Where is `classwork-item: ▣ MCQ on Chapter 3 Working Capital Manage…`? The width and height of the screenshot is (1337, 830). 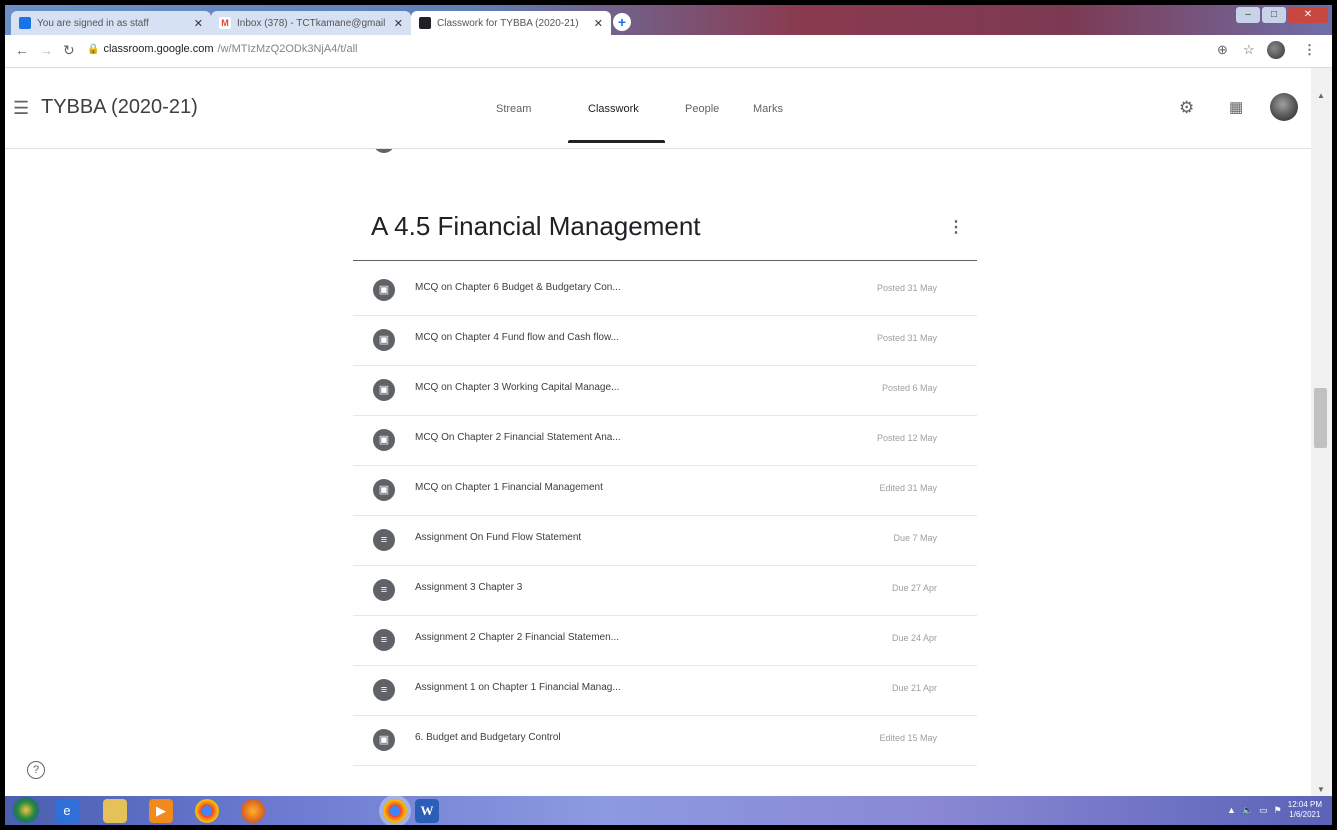 classwork-item: ▣ MCQ on Chapter 3 Working Capital Manage… is located at coordinates (665, 391).